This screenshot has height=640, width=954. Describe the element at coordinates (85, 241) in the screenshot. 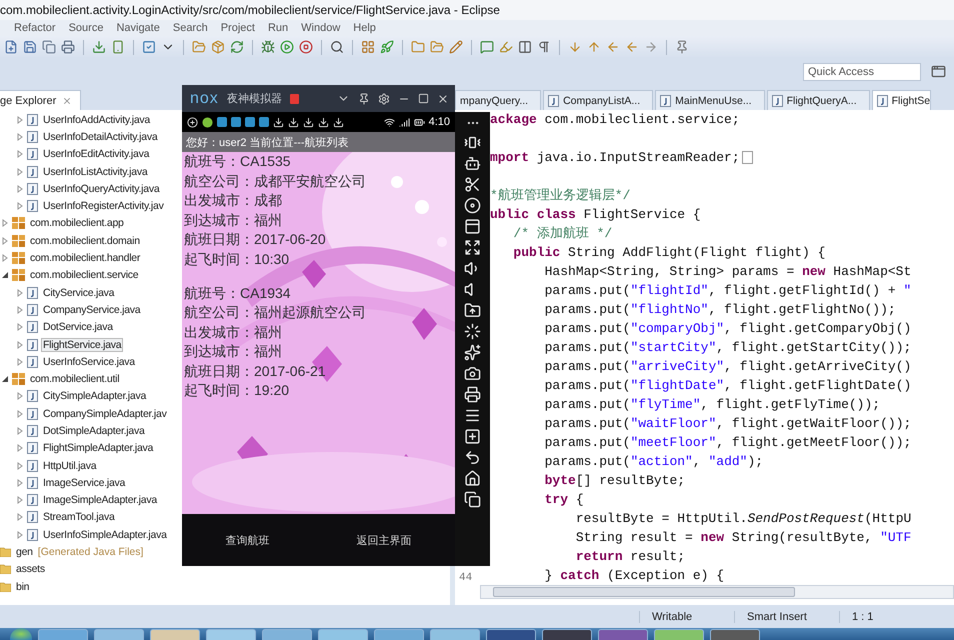

I see `package-item: com.mobileclient.domain` at that location.